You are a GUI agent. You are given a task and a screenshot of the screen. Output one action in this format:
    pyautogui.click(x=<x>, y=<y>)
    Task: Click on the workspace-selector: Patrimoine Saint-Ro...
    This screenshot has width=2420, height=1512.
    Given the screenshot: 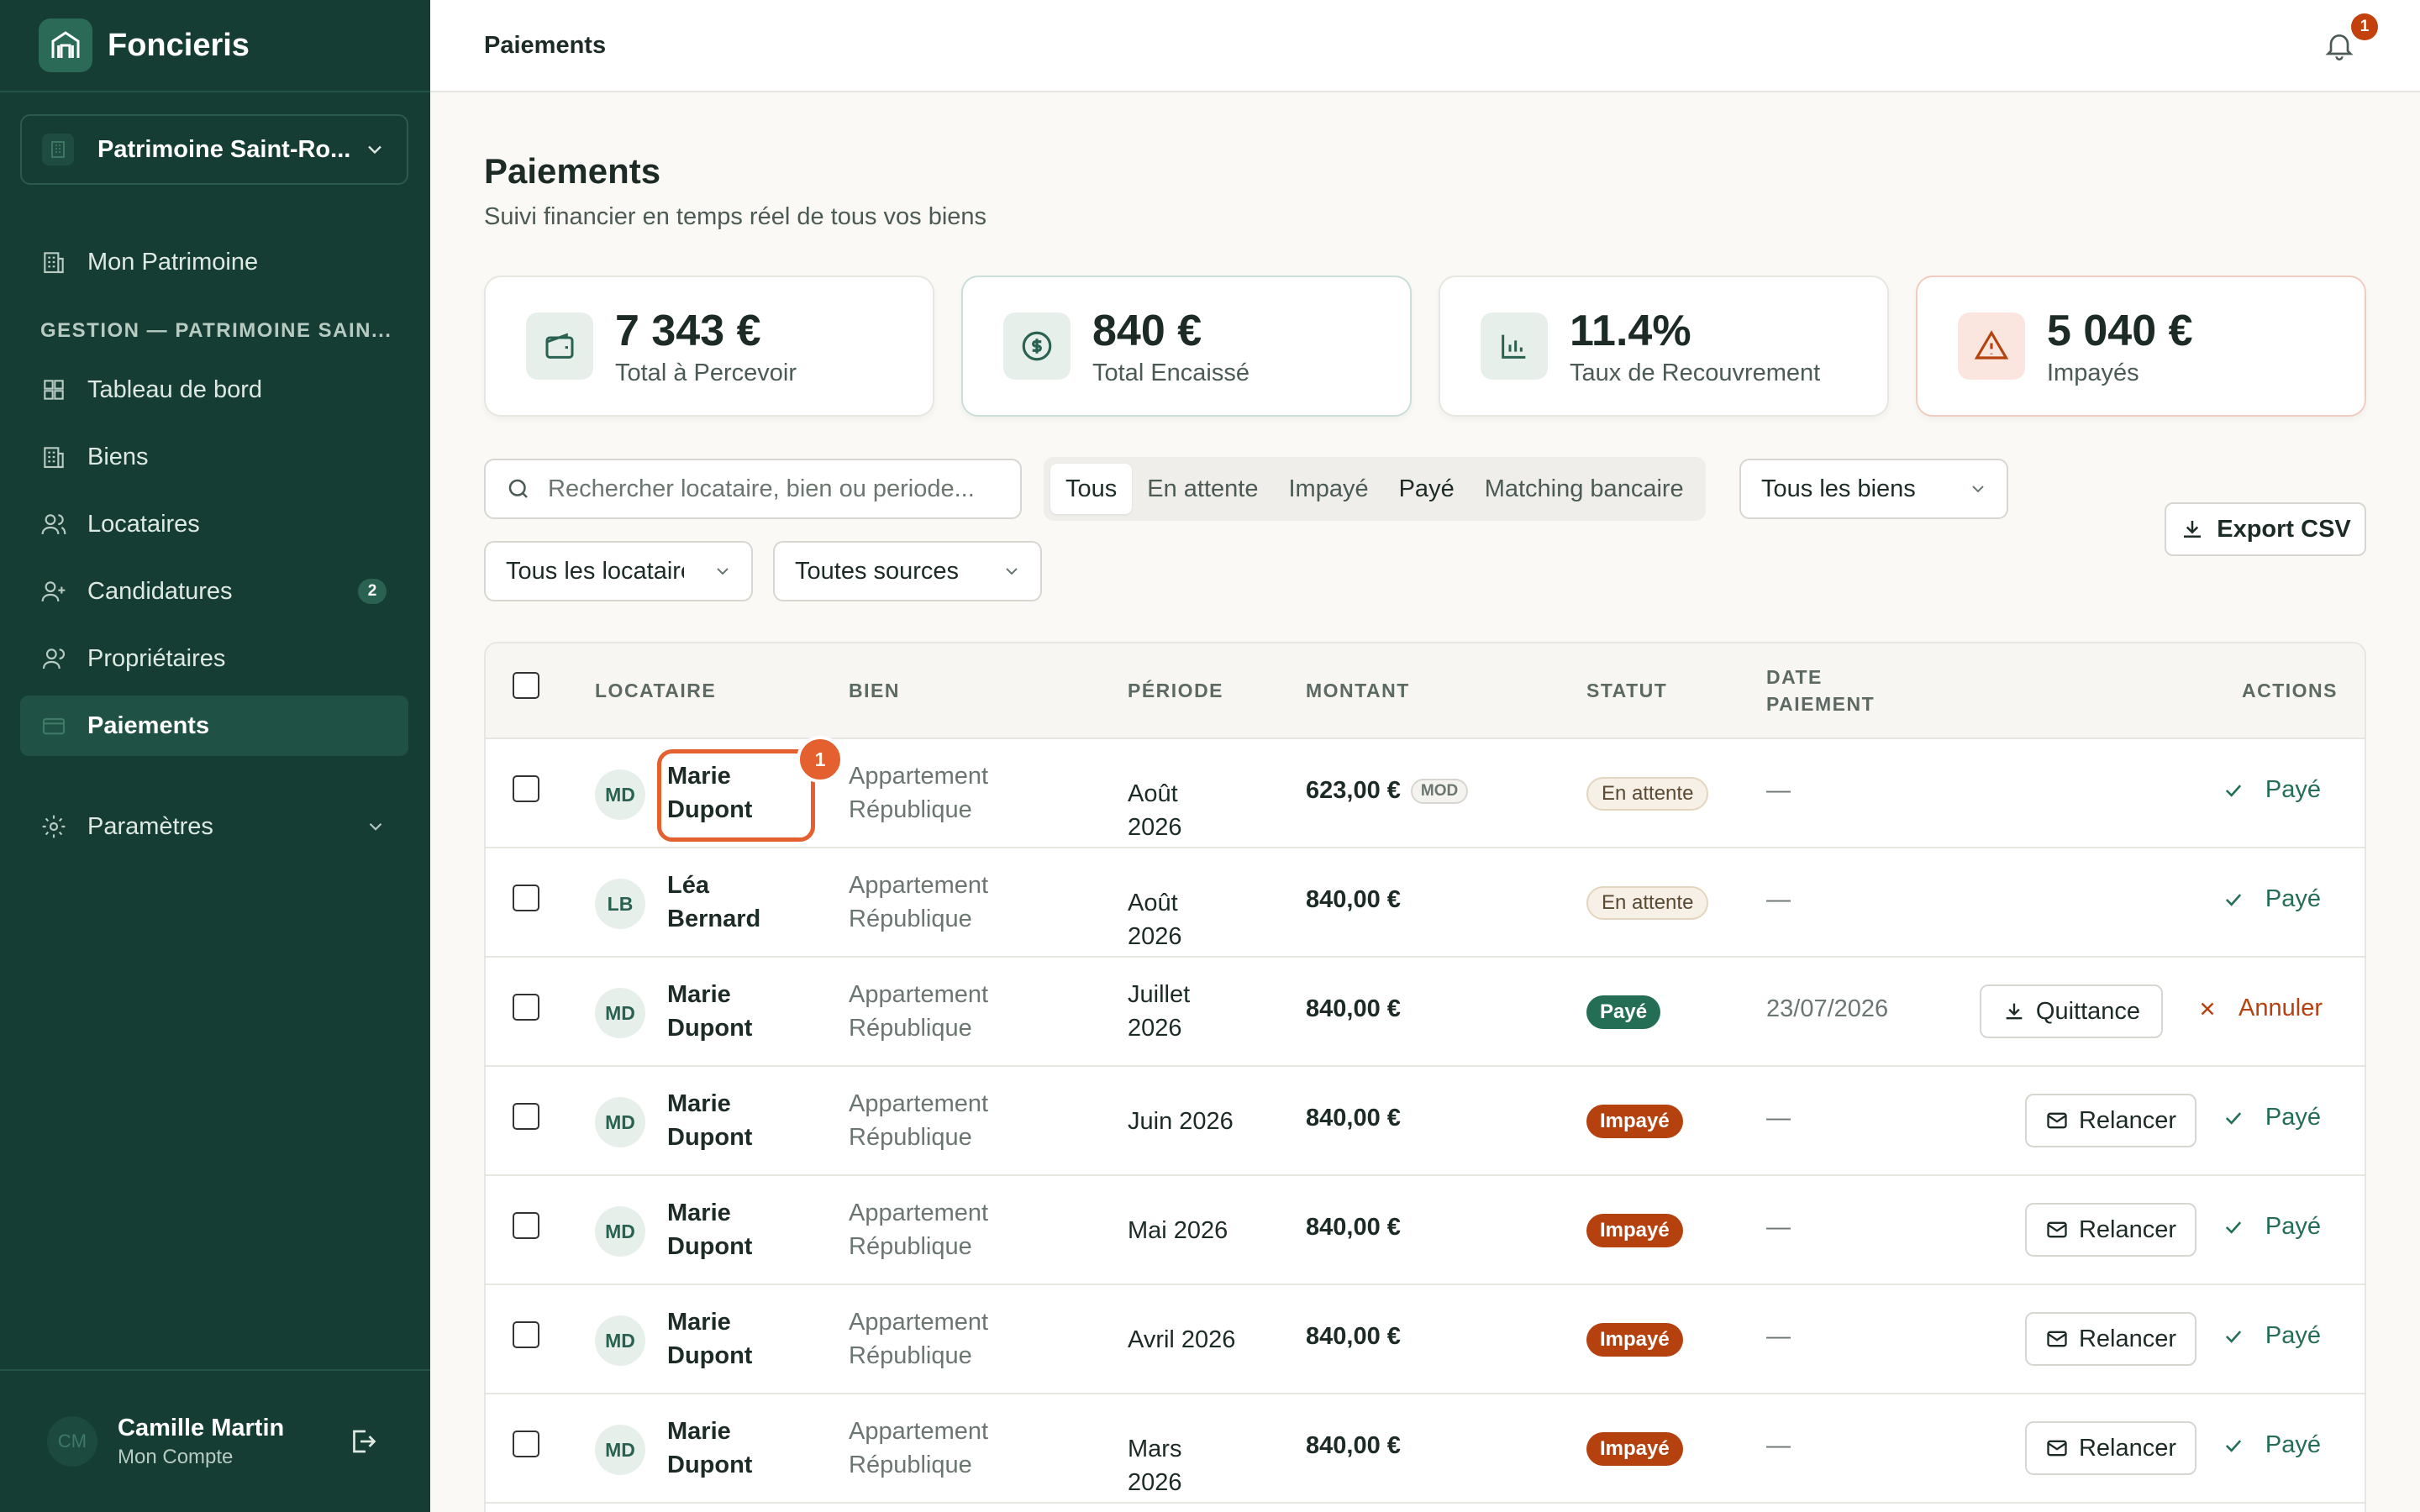 What is the action you would take?
    pyautogui.click(x=214, y=149)
    